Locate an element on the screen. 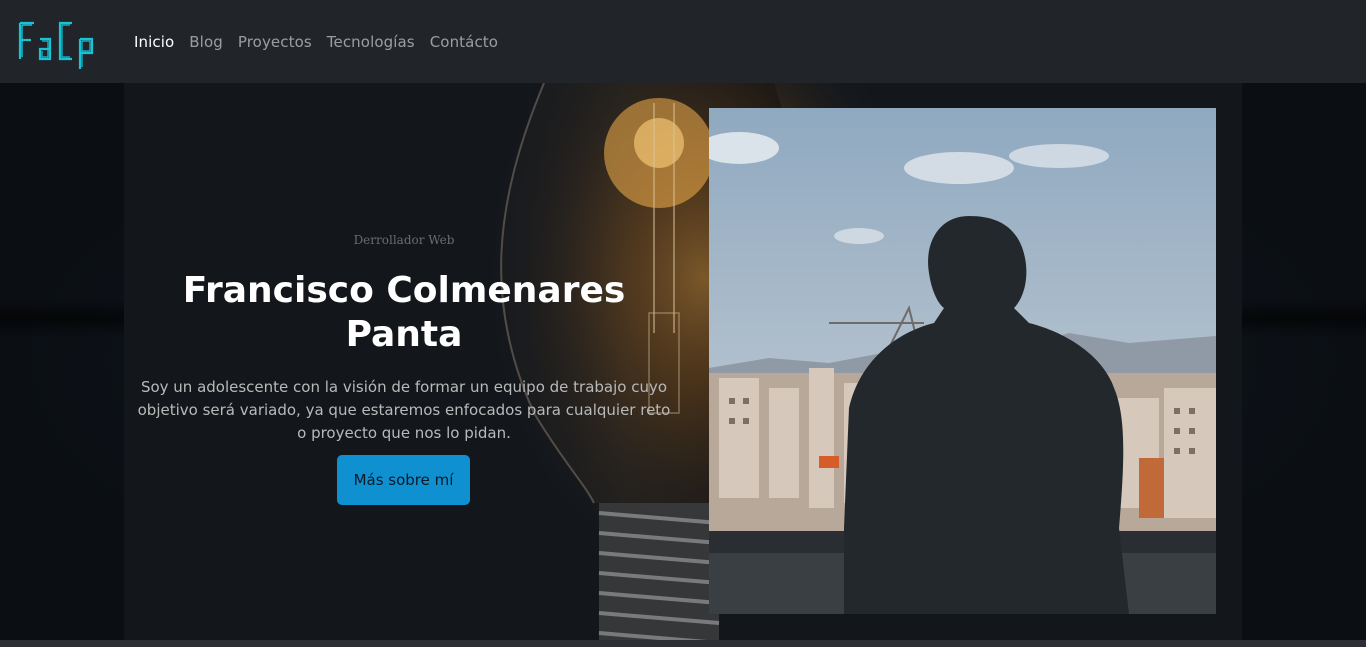 This screenshot has height=647, width=1366. more-about-me-button: Más sobre mí is located at coordinates (403, 480).